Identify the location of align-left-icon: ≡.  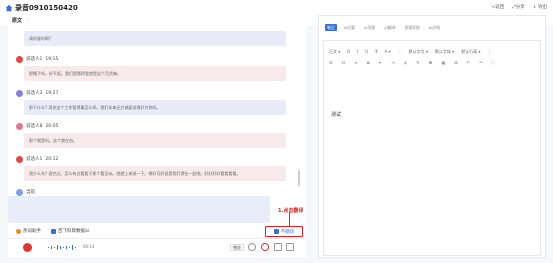
(355, 62).